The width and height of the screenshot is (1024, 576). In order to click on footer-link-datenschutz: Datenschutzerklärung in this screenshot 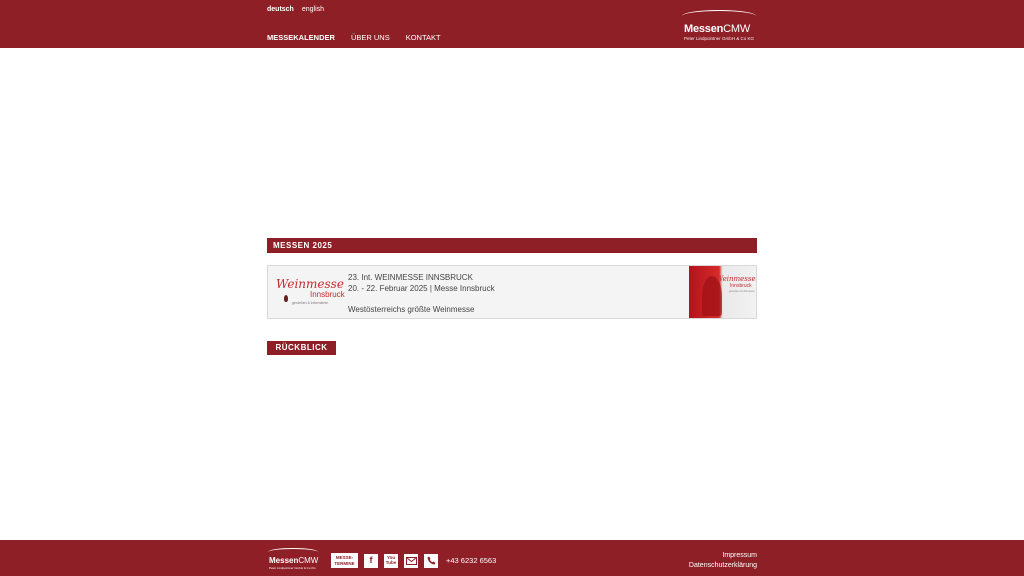, I will do `click(723, 566)`.